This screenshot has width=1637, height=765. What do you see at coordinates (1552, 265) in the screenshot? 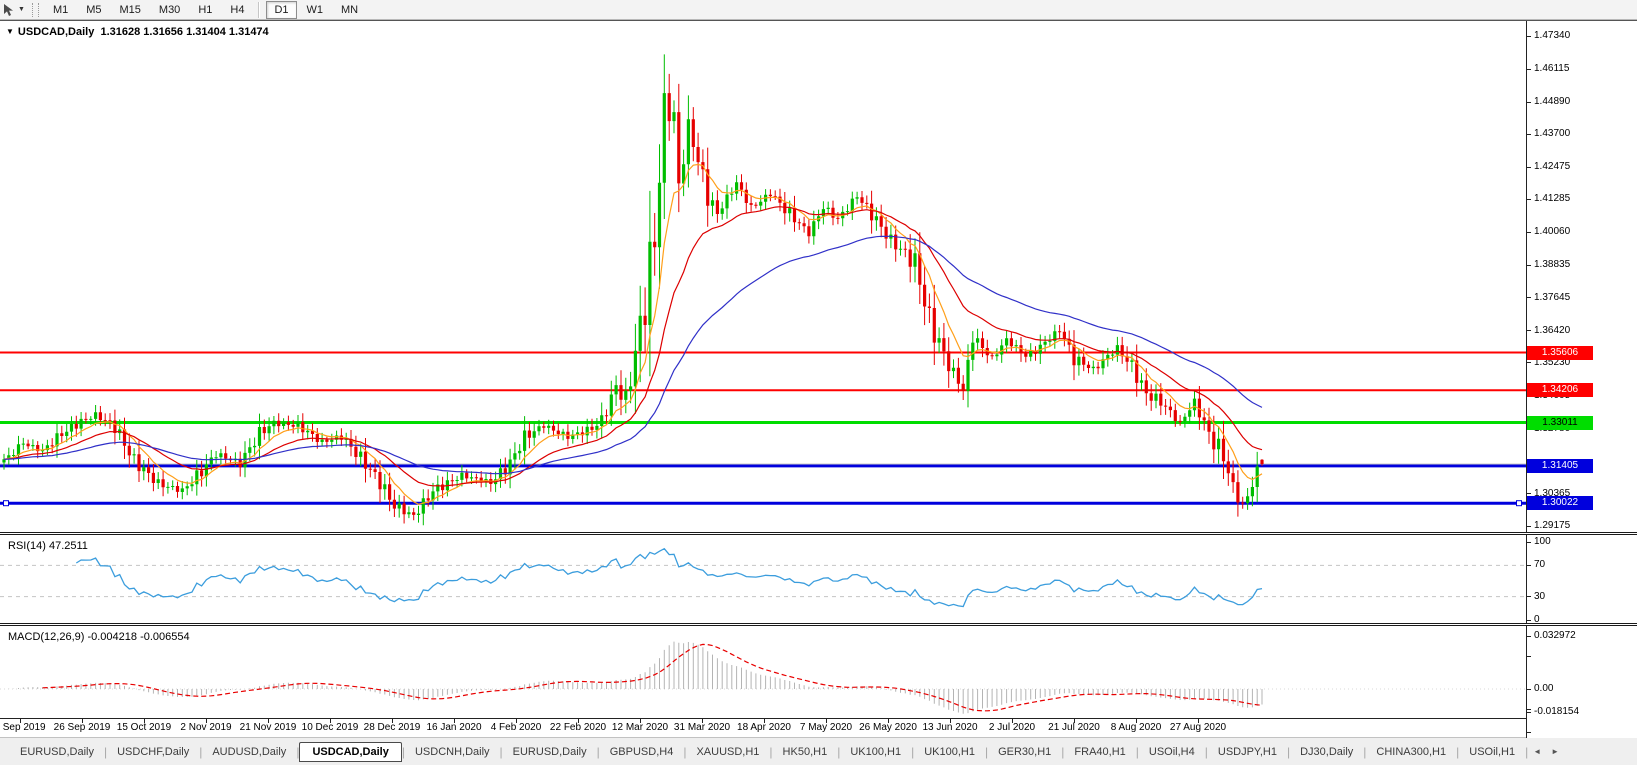
I see `price-axis-label: 1.38835` at bounding box center [1552, 265].